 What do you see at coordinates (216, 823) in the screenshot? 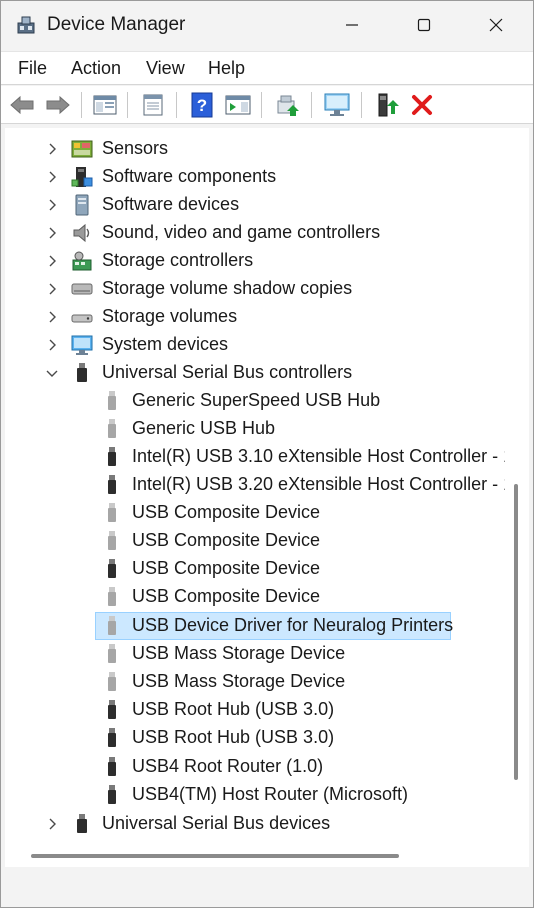
I see `tree-label: Universal Serial Bus devices` at bounding box center [216, 823].